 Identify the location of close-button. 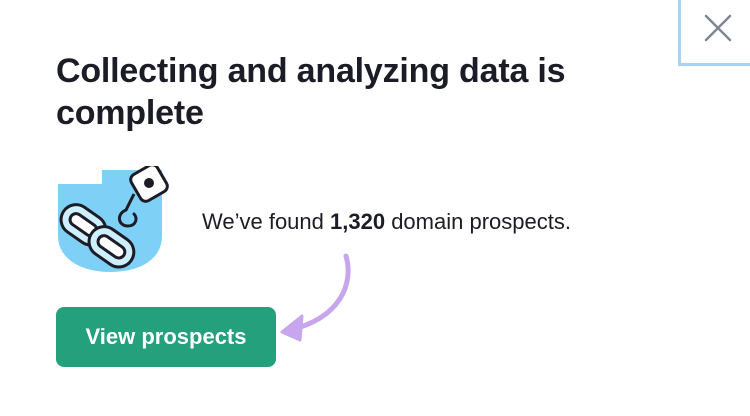
(718, 28).